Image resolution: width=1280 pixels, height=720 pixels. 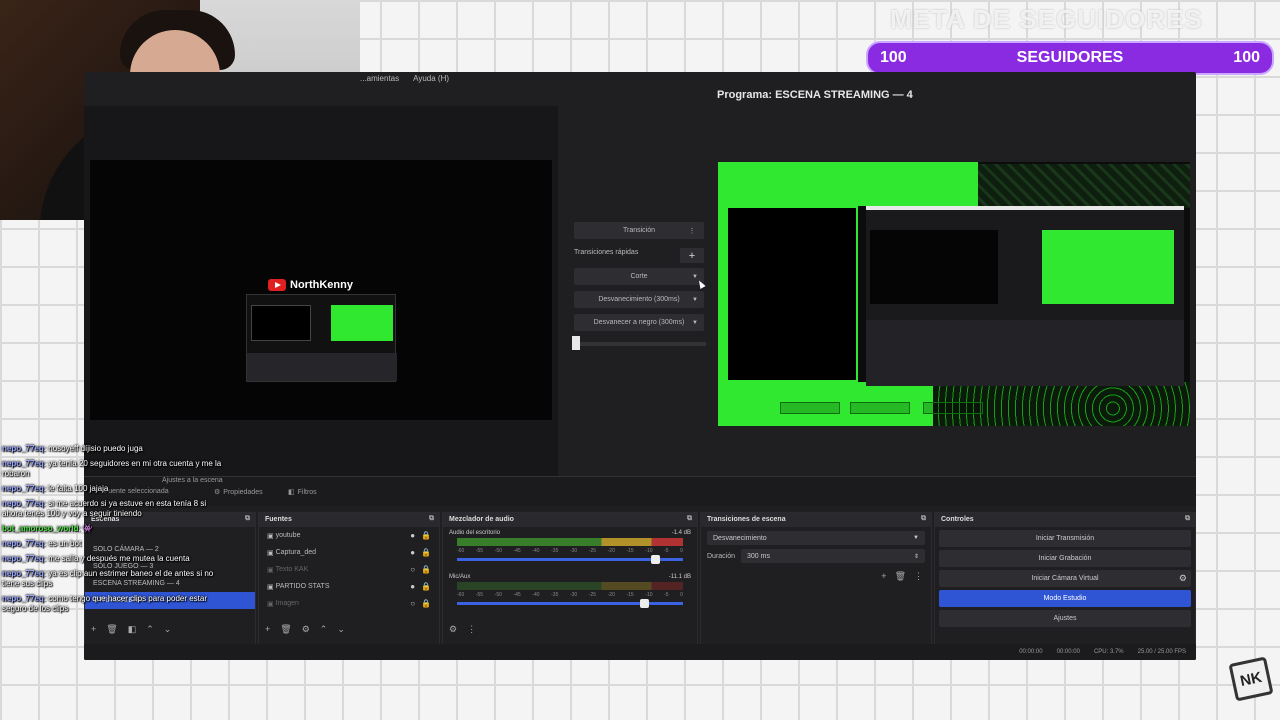 What do you see at coordinates (848, 184) in the screenshot?
I see `program-overlay-banner` at bounding box center [848, 184].